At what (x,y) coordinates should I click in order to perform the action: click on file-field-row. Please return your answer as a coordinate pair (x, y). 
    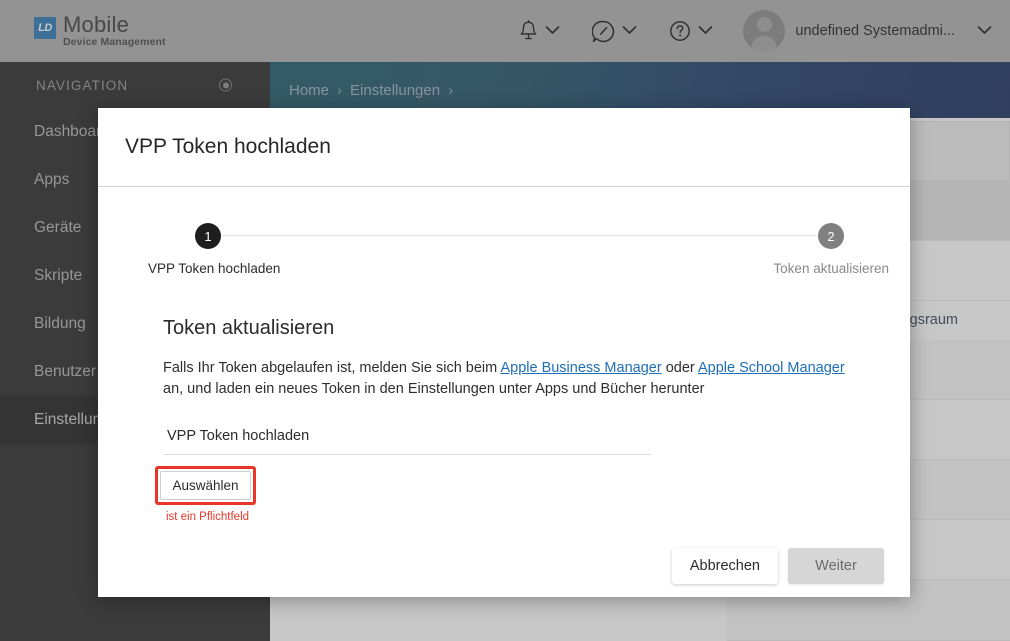
    Looking at the image, I should click on (407, 438).